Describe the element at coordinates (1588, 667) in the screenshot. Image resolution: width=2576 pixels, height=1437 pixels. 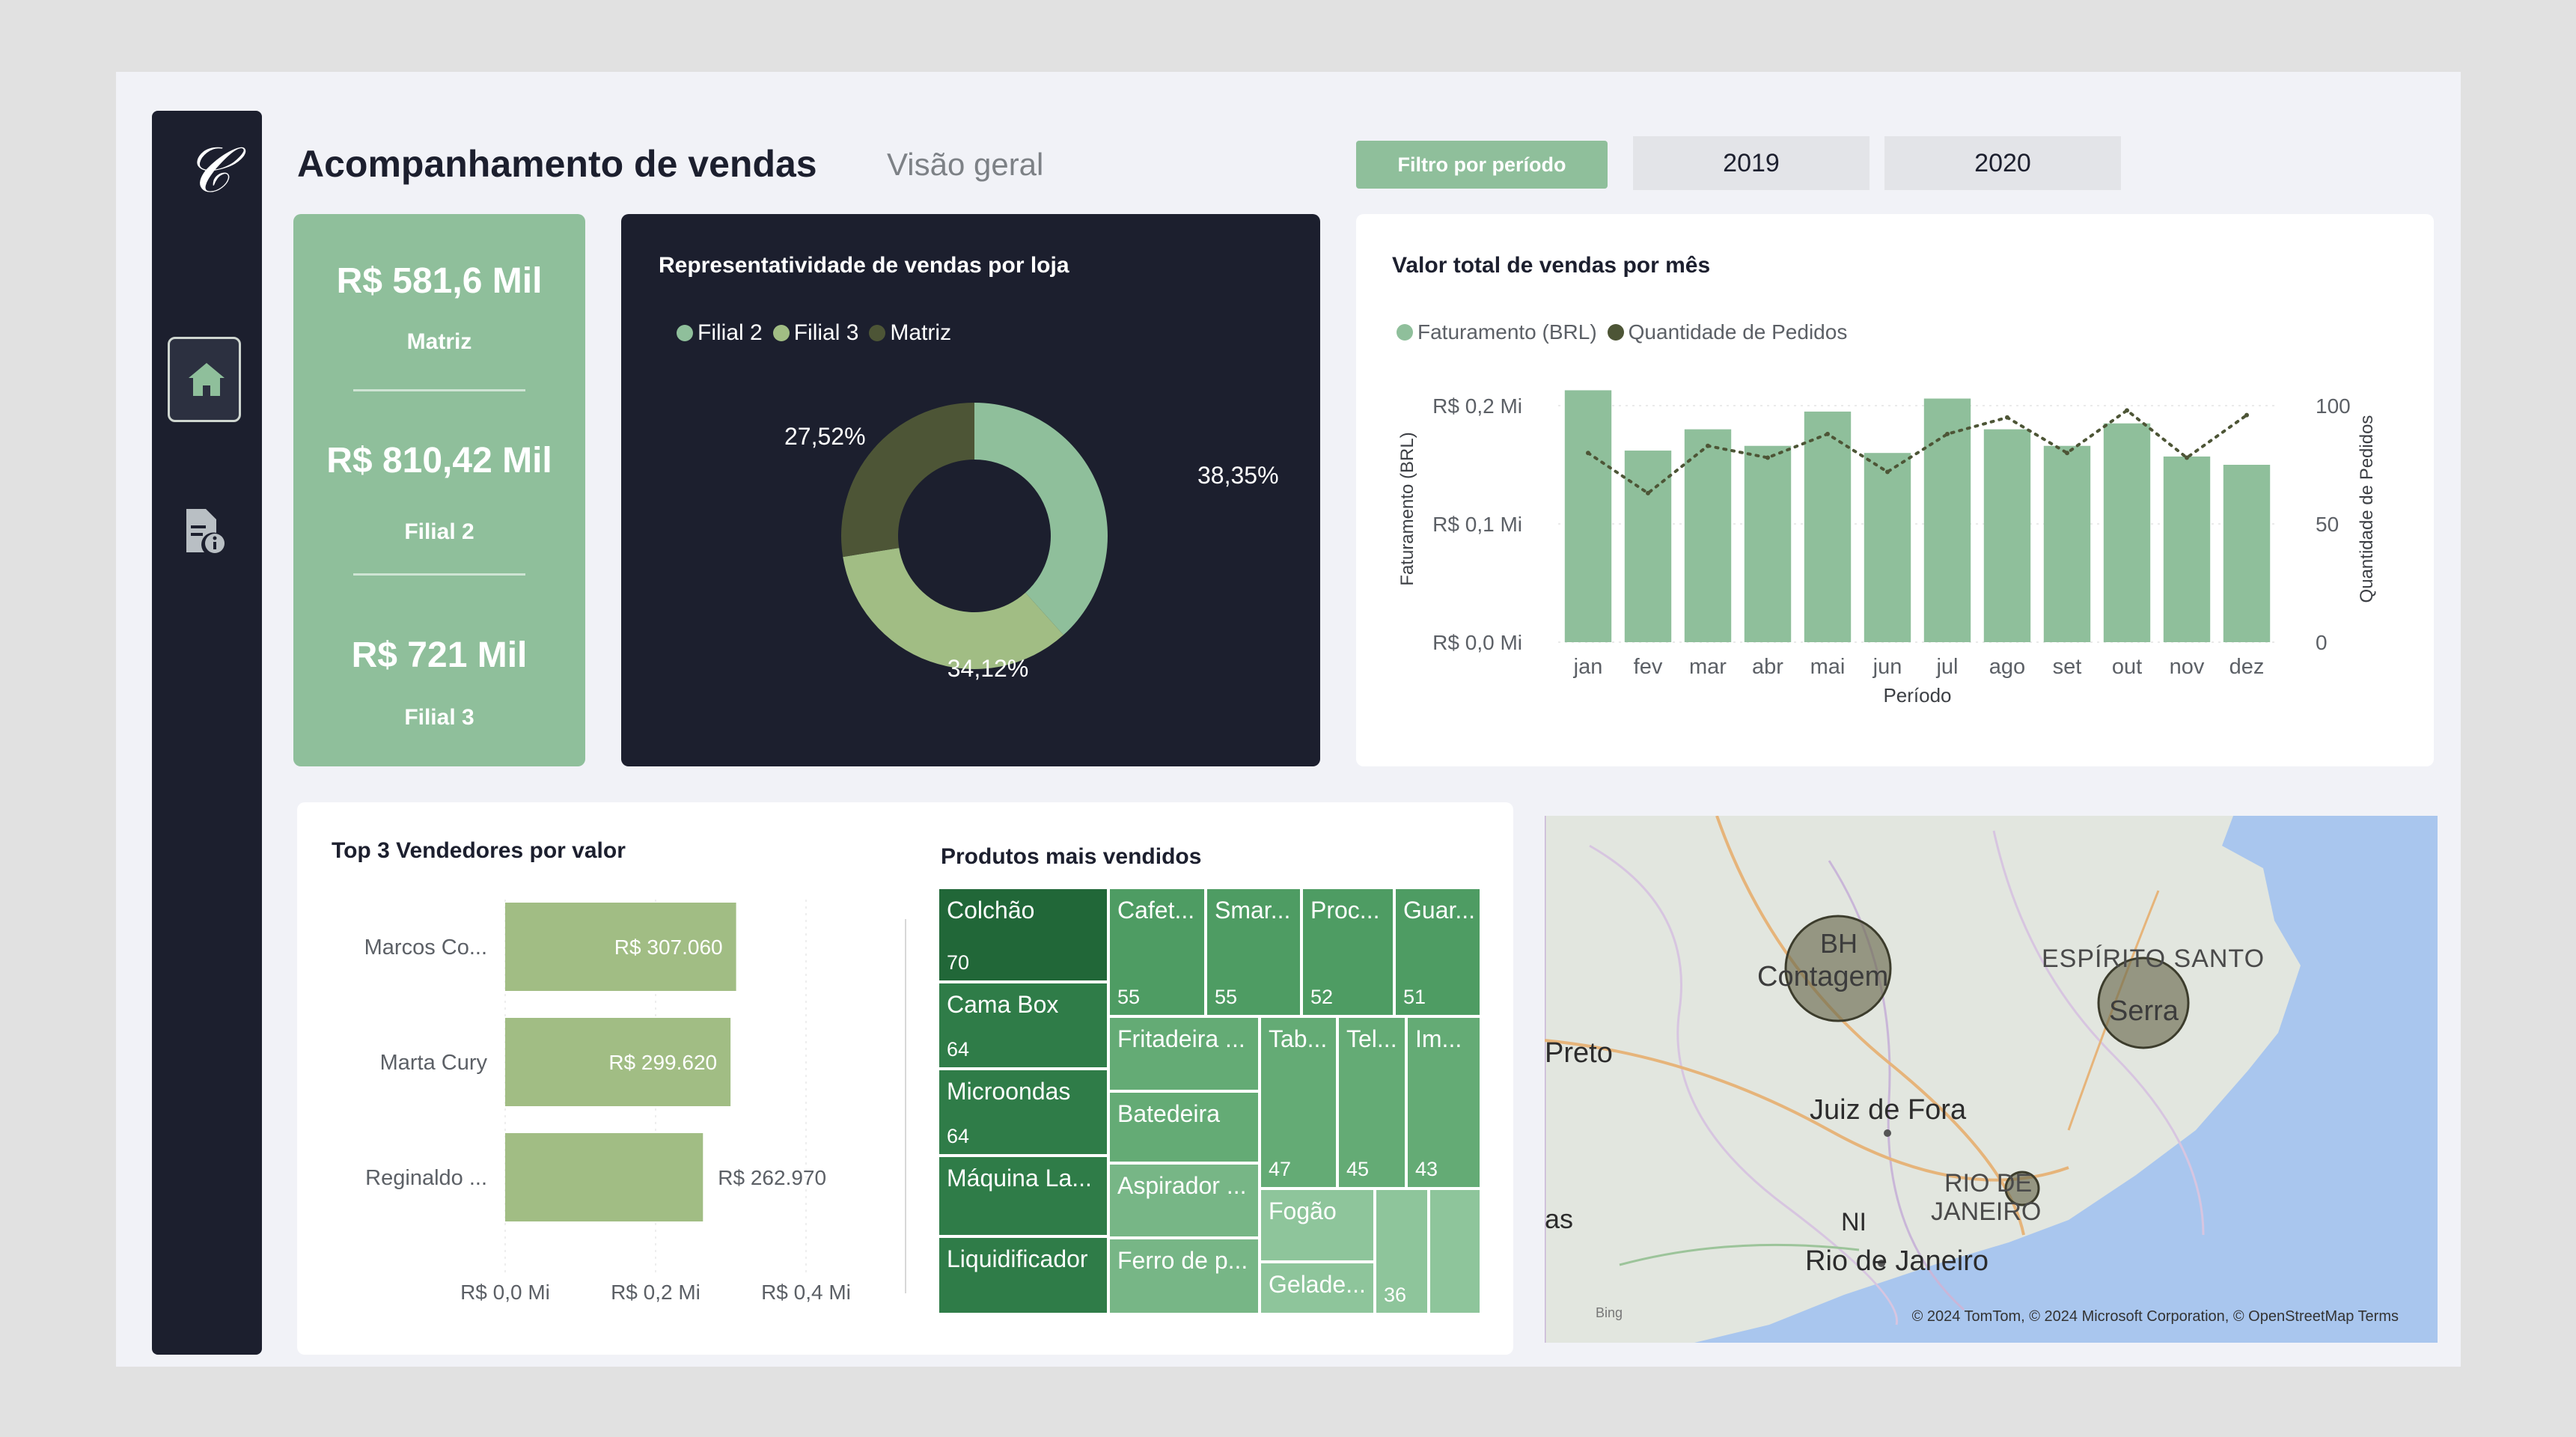
I see `x-tick-label: jan` at that location.